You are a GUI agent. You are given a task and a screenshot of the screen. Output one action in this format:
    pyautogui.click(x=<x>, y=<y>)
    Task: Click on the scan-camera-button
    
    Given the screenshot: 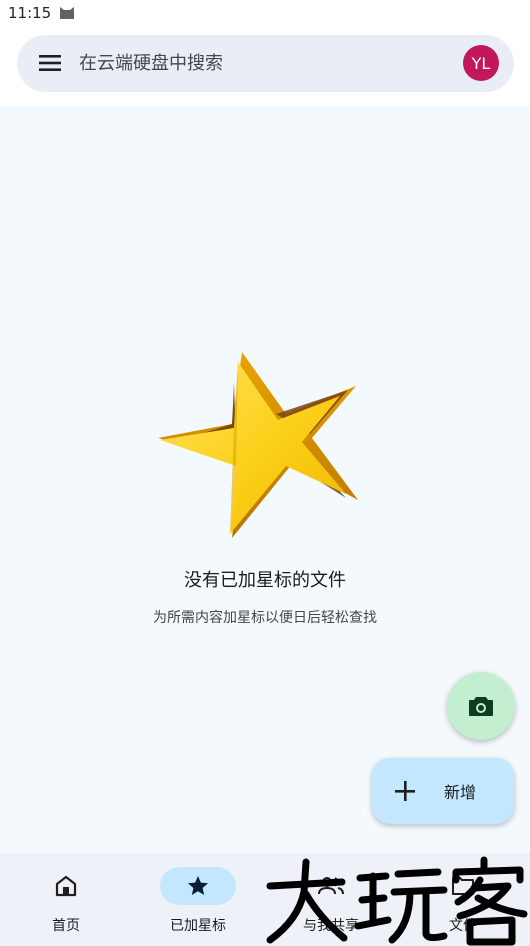 What is the action you would take?
    pyautogui.click(x=481, y=706)
    